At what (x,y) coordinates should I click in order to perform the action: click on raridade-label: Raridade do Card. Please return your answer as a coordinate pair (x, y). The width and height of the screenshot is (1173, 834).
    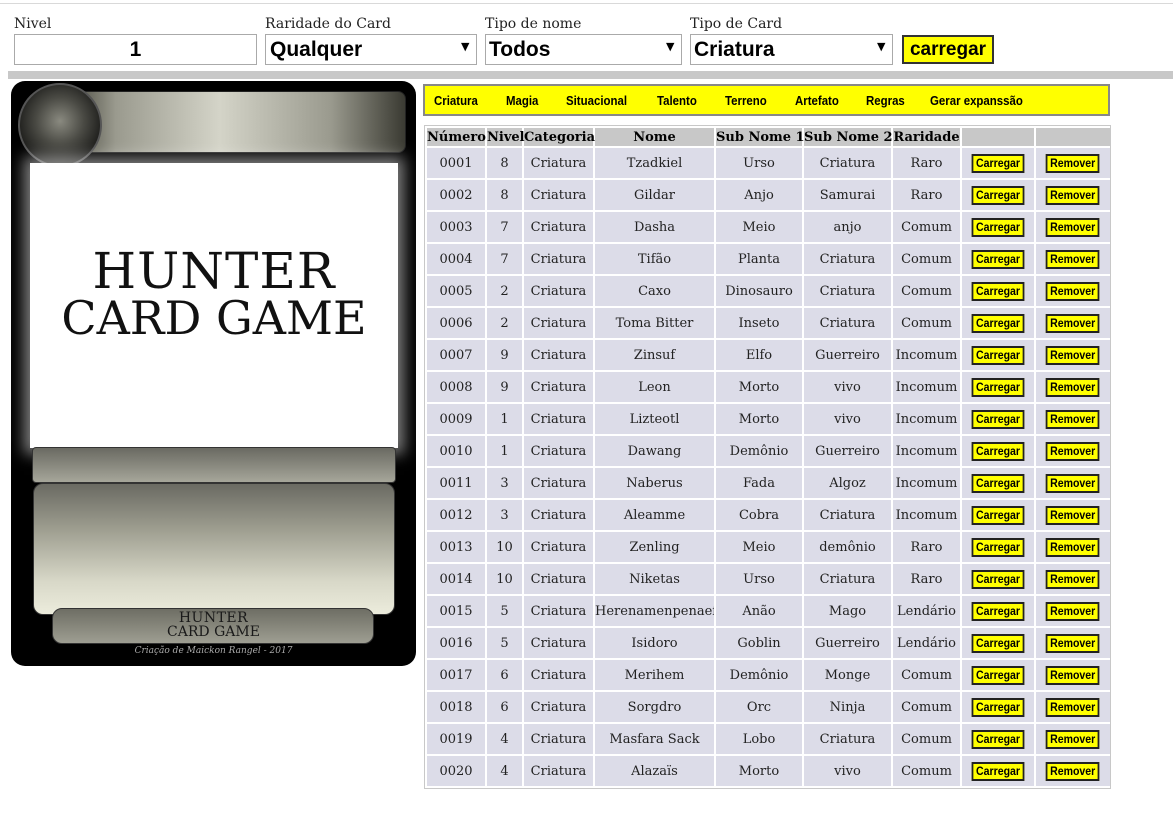
    Looking at the image, I should click on (328, 24).